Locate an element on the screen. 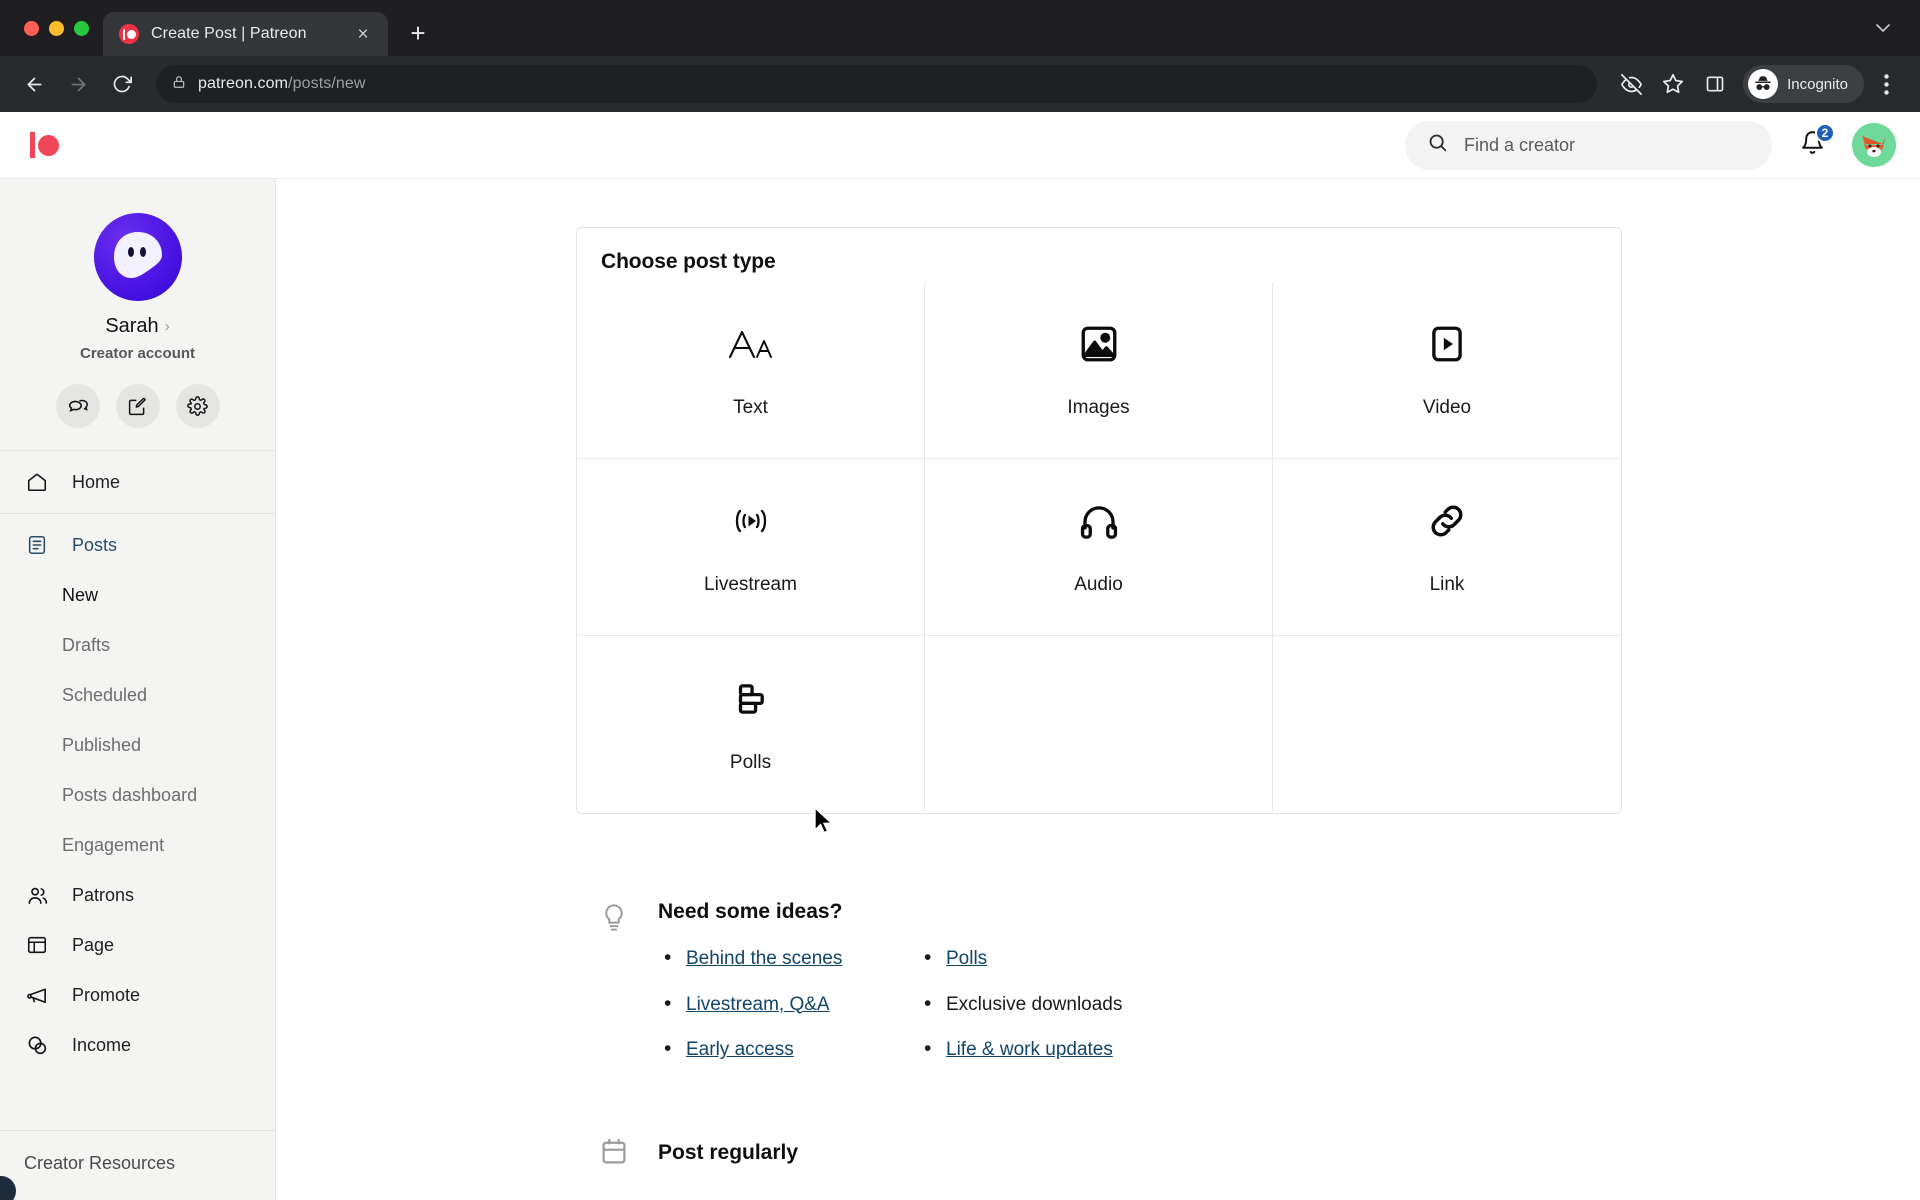 The width and height of the screenshot is (1920, 1200). eye-slash-icon is located at coordinates (1631, 84).